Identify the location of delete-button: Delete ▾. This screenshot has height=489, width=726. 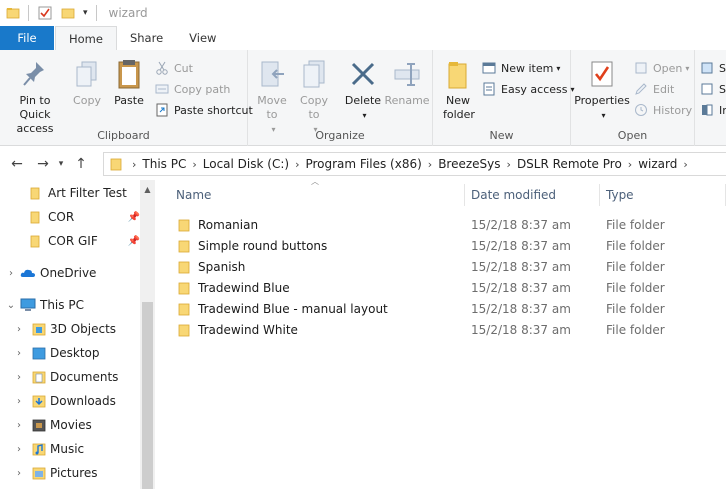
(363, 89).